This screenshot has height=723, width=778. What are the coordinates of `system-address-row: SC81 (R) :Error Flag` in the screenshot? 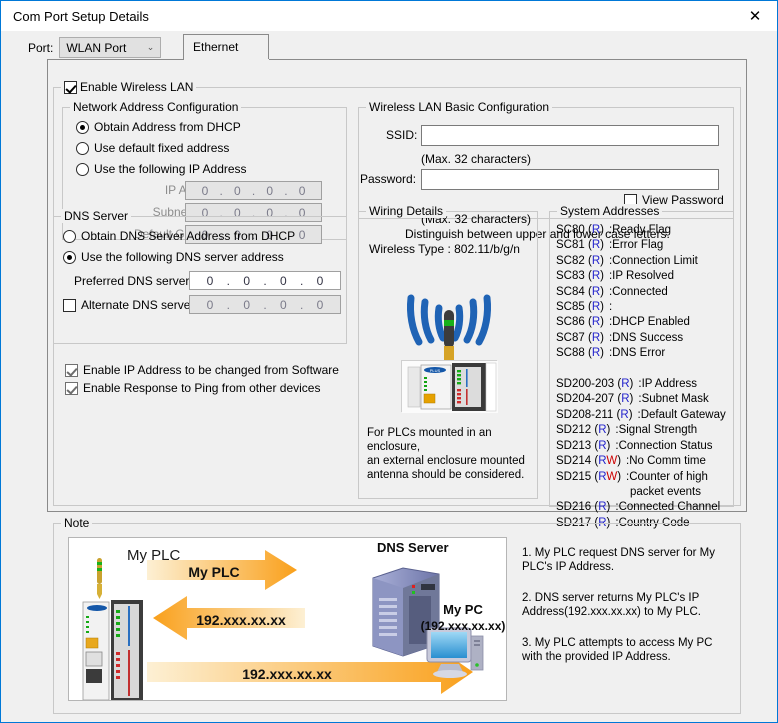 It's located at (641, 245).